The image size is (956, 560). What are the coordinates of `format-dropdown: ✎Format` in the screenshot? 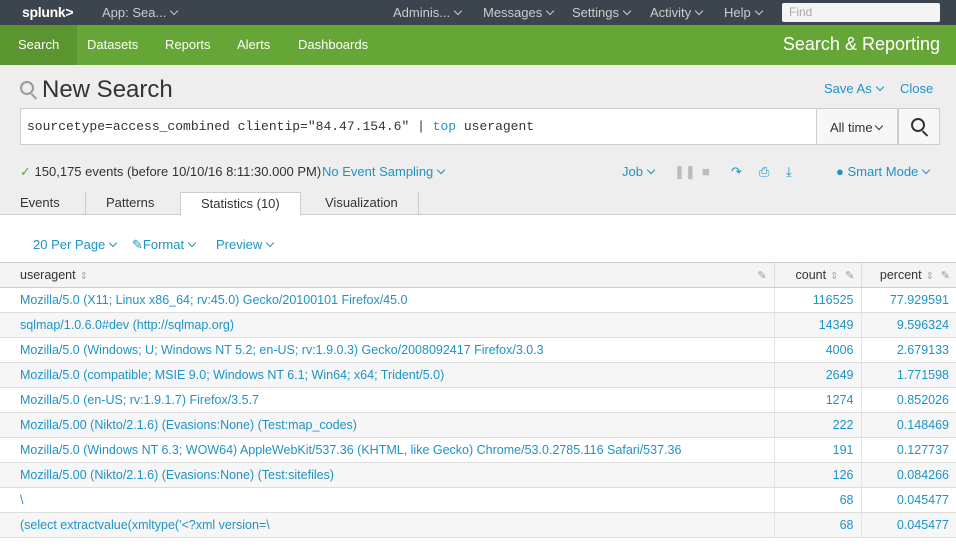 It's located at (164, 245).